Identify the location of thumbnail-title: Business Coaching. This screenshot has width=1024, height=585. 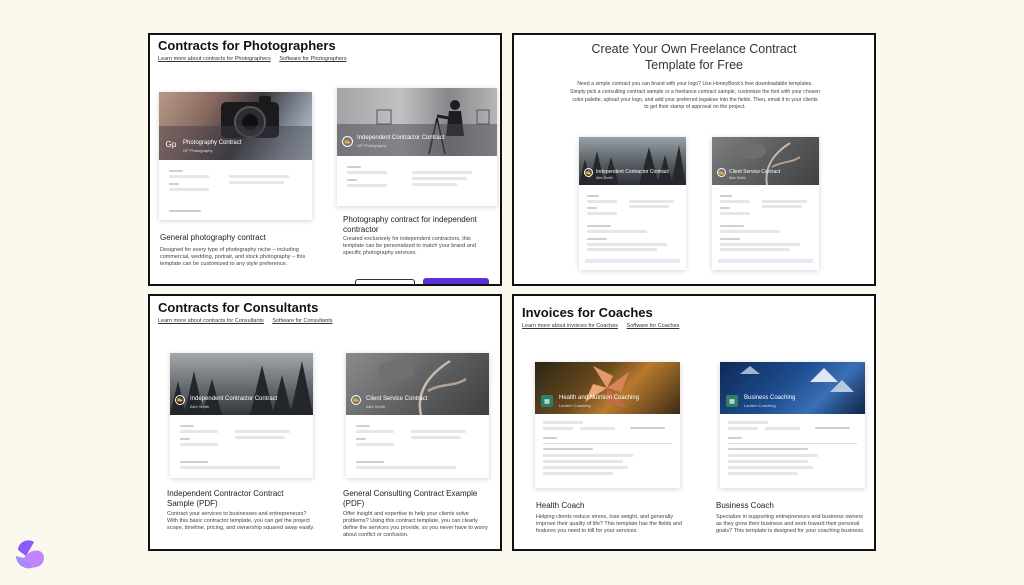
(770, 398).